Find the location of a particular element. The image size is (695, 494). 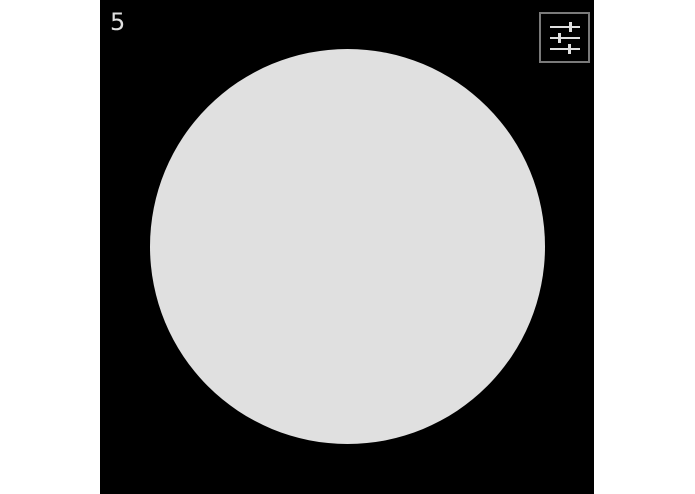

settings-button is located at coordinates (564, 37).